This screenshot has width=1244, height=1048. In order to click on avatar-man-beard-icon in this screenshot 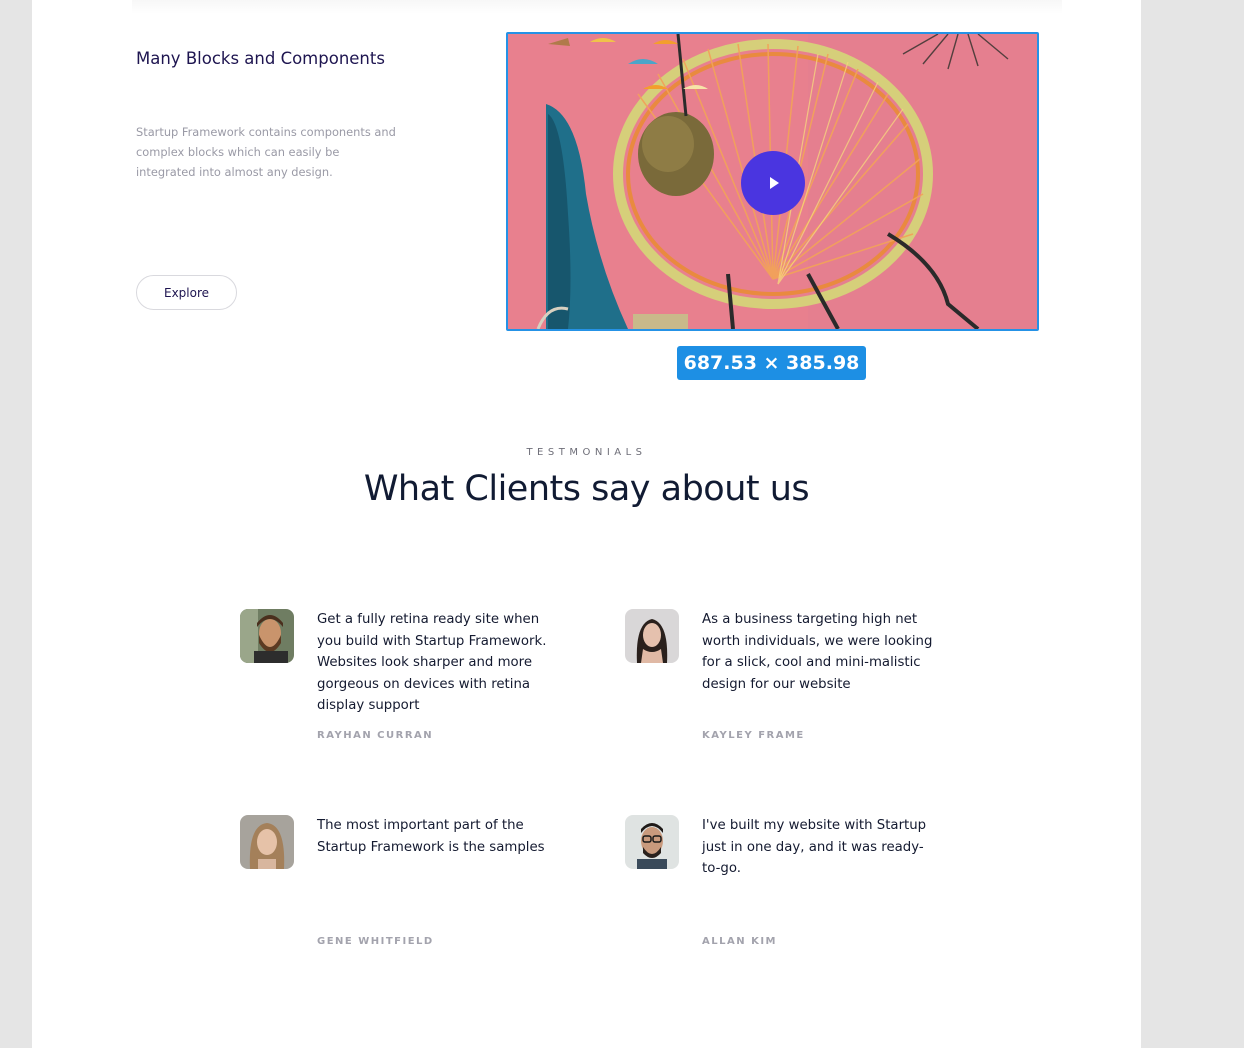, I will do `click(267, 636)`.